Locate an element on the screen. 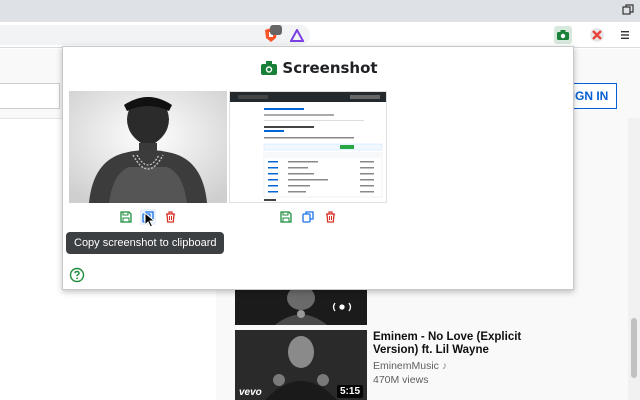 Image resolution: width=640 pixels, height=400 pixels. restore-window-icon is located at coordinates (628, 10).